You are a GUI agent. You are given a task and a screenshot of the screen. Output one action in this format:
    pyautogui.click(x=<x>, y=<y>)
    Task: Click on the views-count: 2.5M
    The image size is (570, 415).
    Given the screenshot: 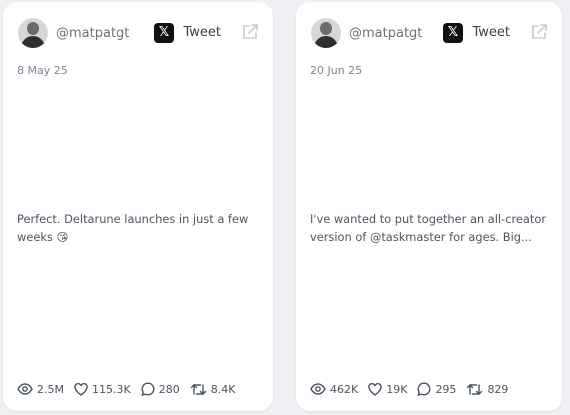 What is the action you would take?
    pyautogui.click(x=50, y=389)
    